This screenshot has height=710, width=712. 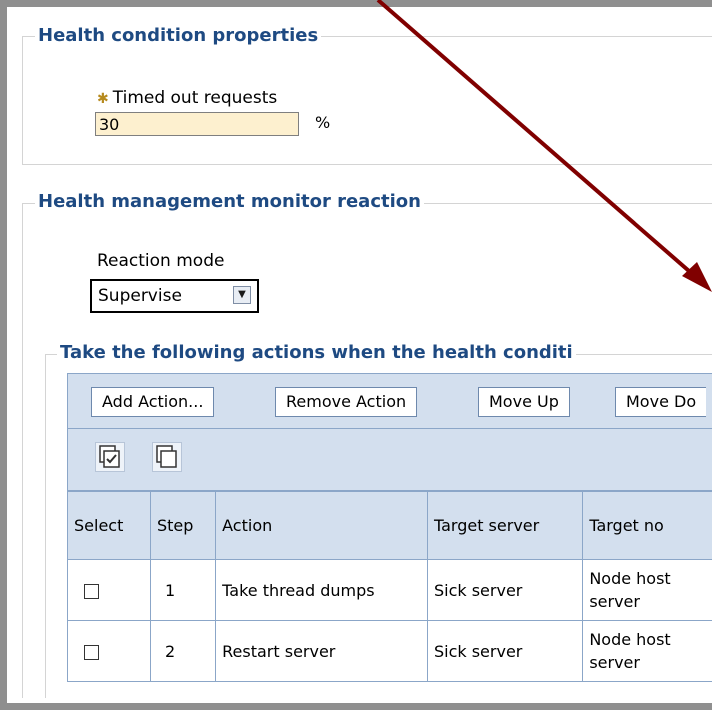 What do you see at coordinates (110, 457) in the screenshot?
I see `select-all-icon` at bounding box center [110, 457].